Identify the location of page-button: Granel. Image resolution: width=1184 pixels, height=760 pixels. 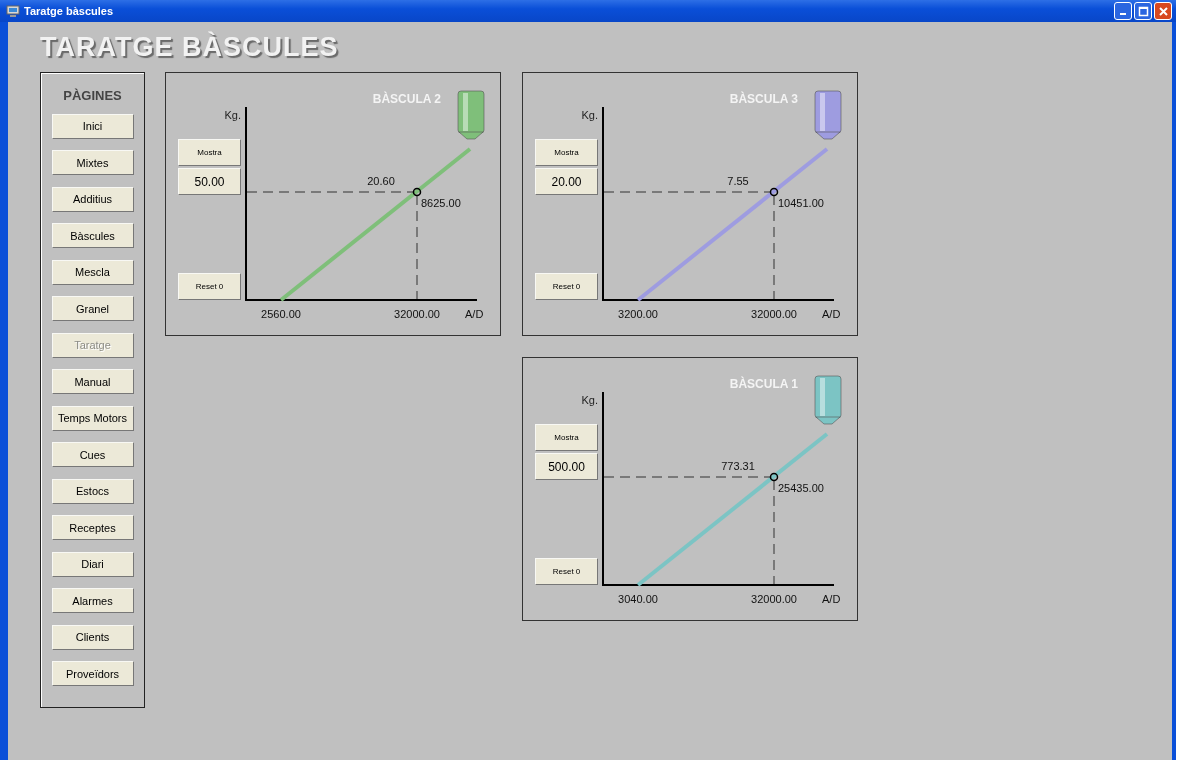
(92, 308).